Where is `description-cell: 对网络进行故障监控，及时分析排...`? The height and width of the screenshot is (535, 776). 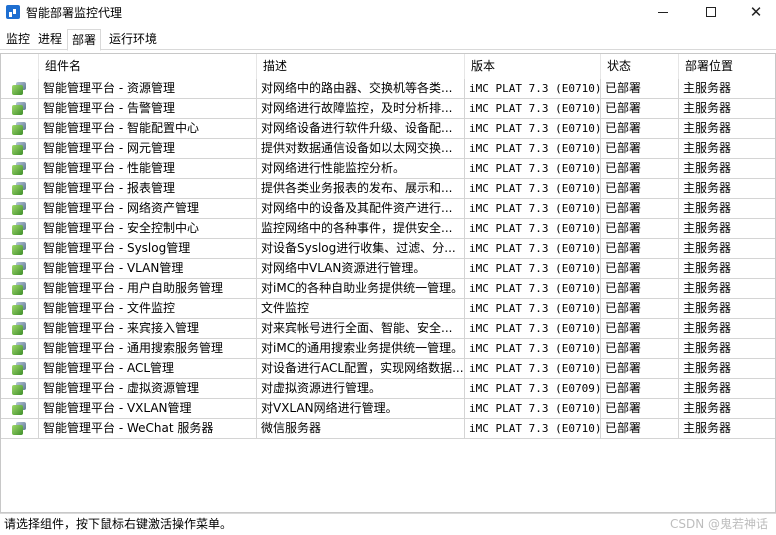
description-cell: 对网络进行故障监控，及时分析排... is located at coordinates (361, 109).